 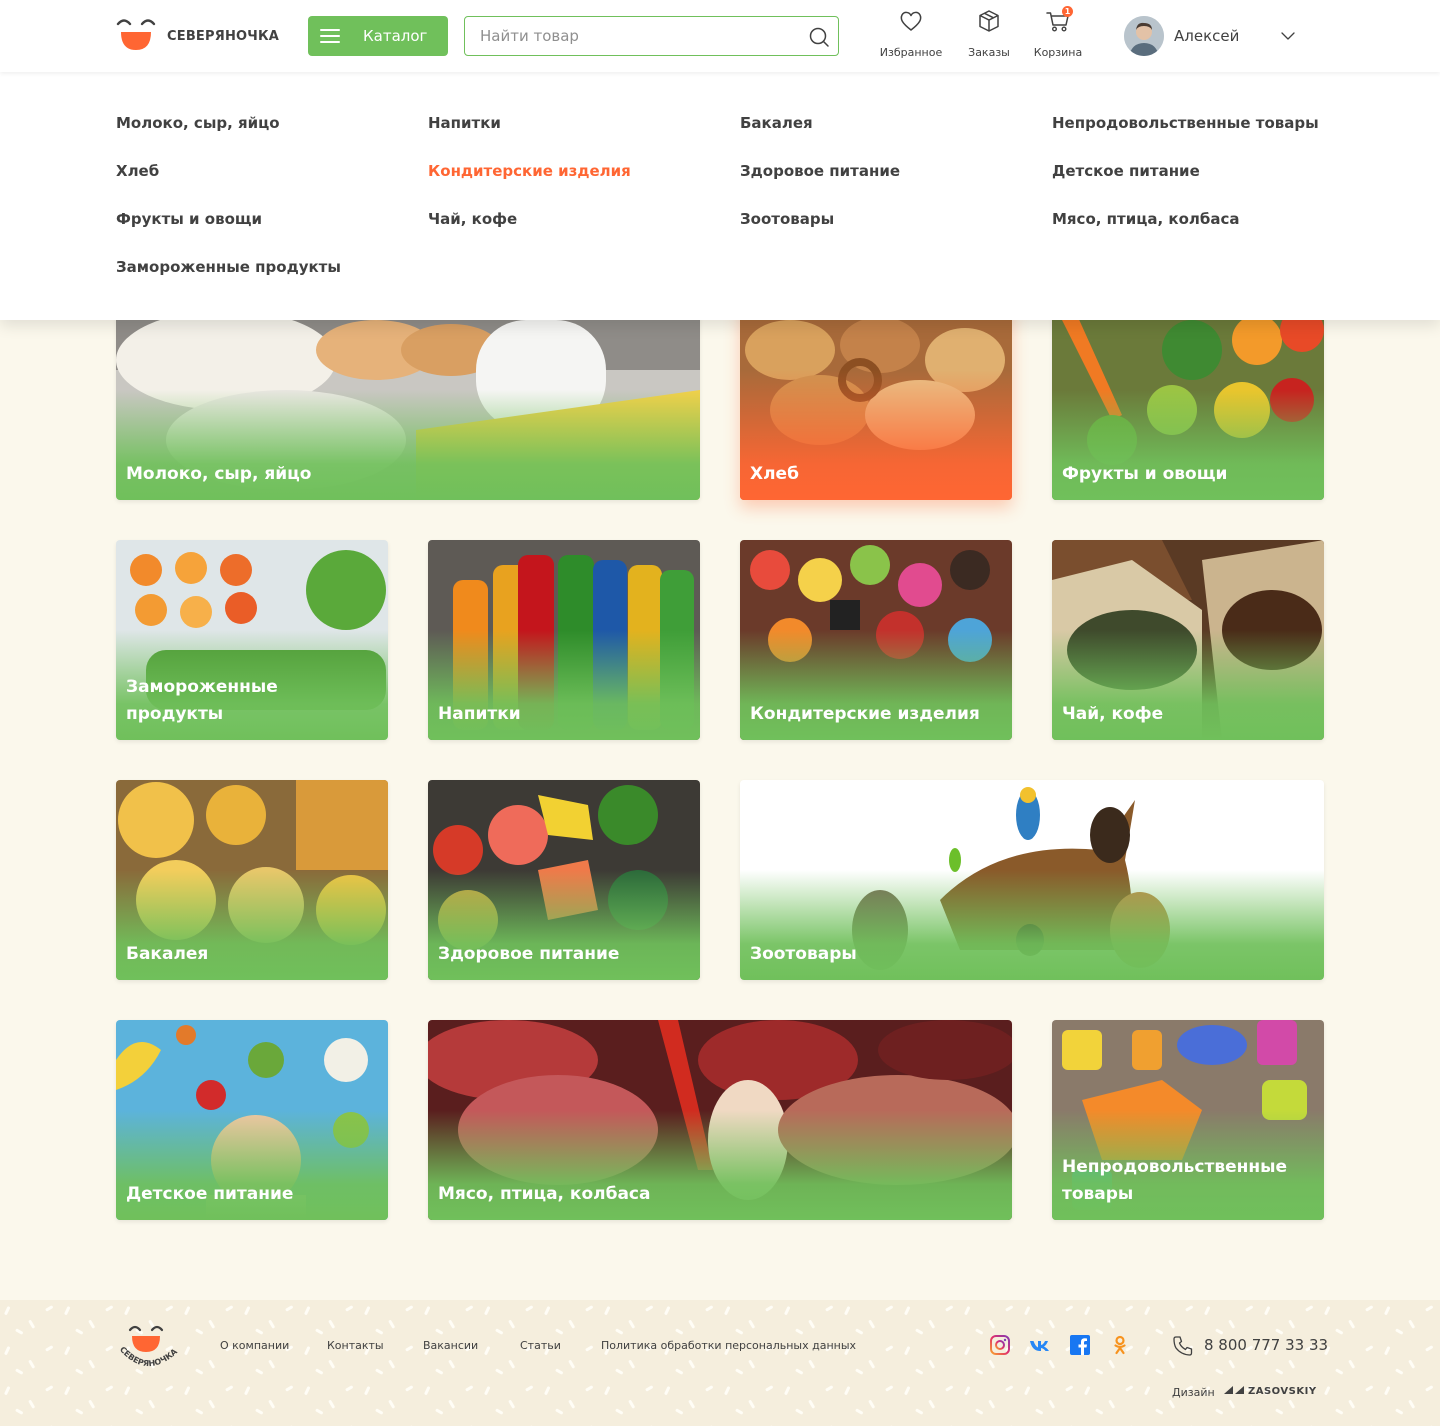 What do you see at coordinates (228, 267) in the screenshot?
I see `menu-item-frozen: Замороженные продукты` at bounding box center [228, 267].